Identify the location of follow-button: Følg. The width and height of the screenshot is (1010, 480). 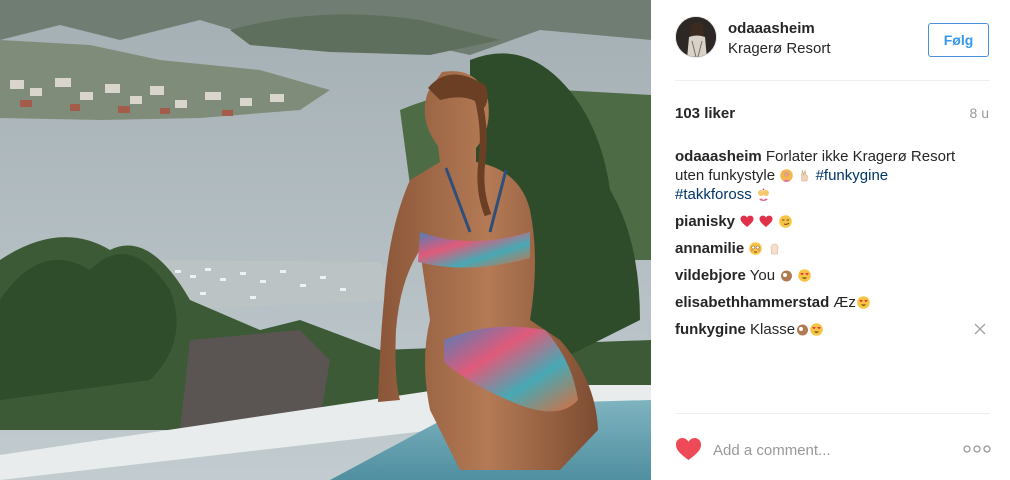
(958, 40).